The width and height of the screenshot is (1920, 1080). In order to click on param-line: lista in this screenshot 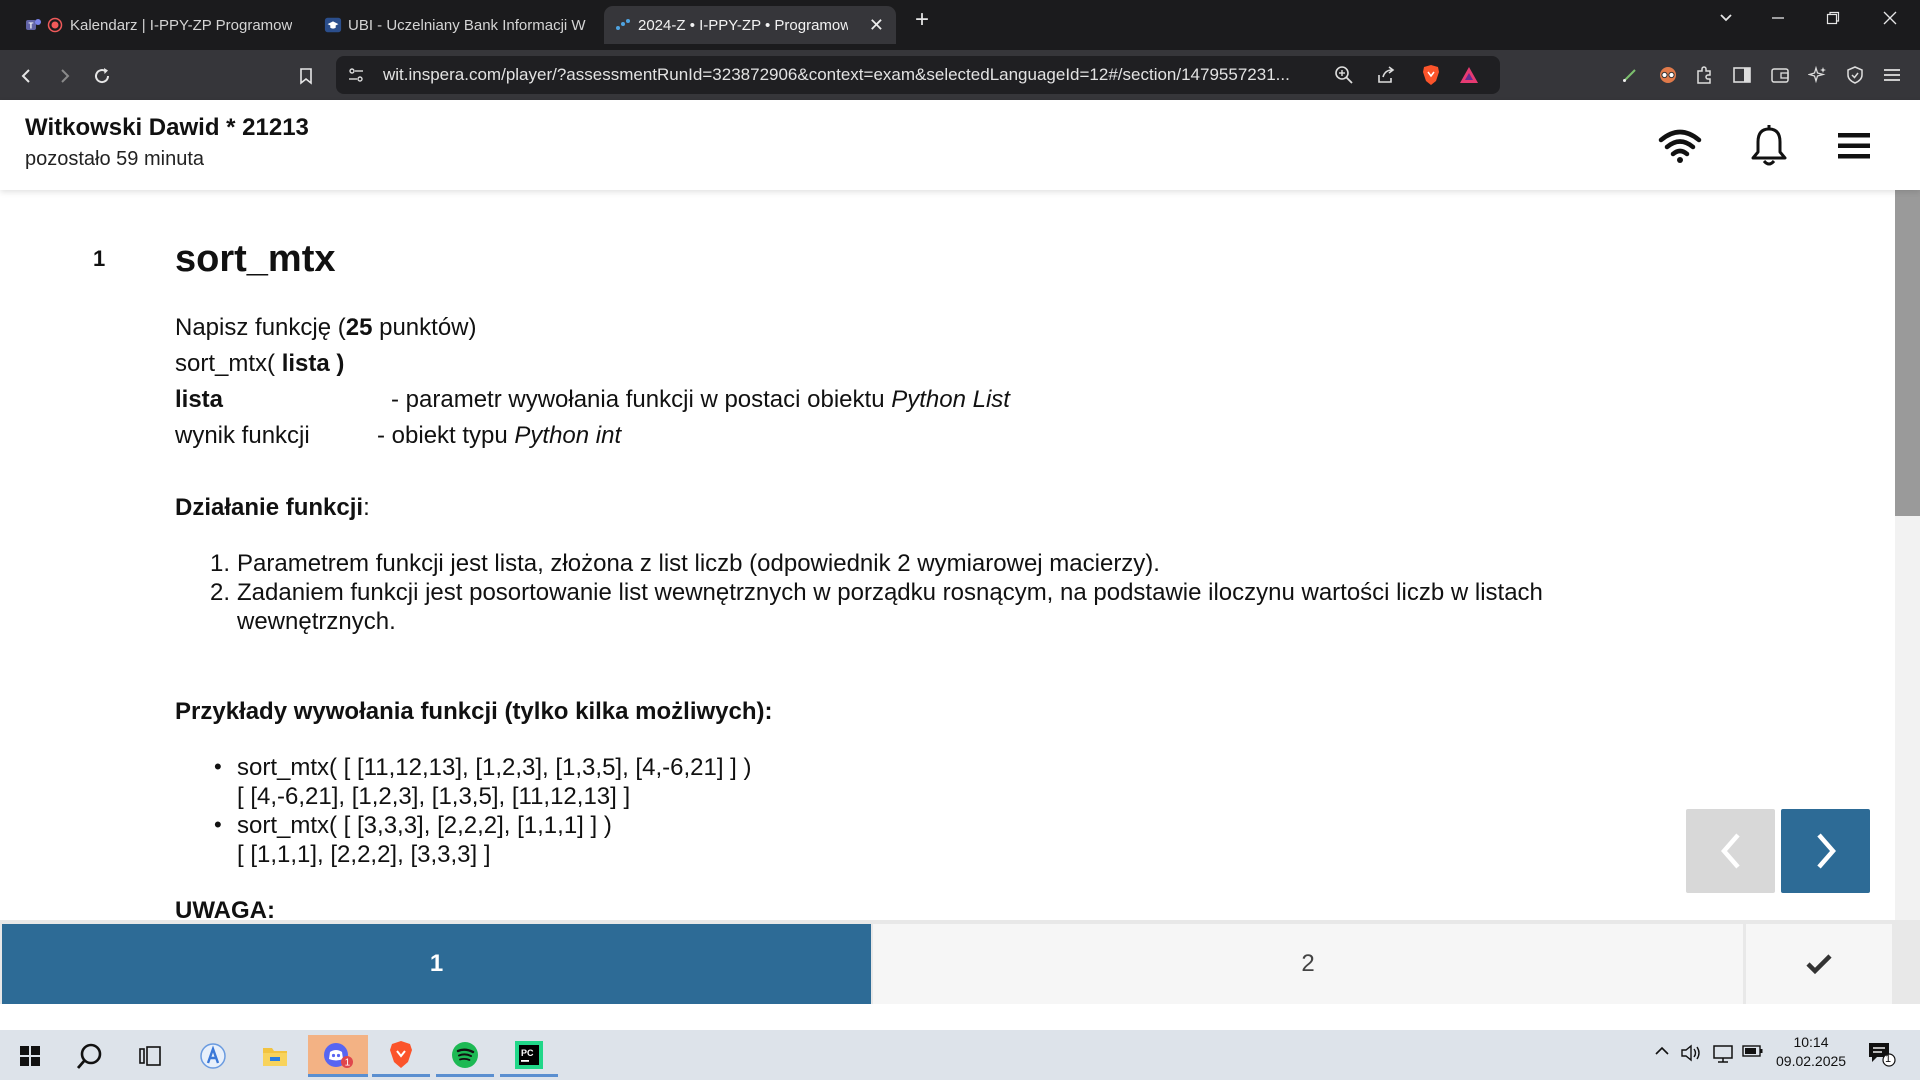, I will do `click(199, 400)`.